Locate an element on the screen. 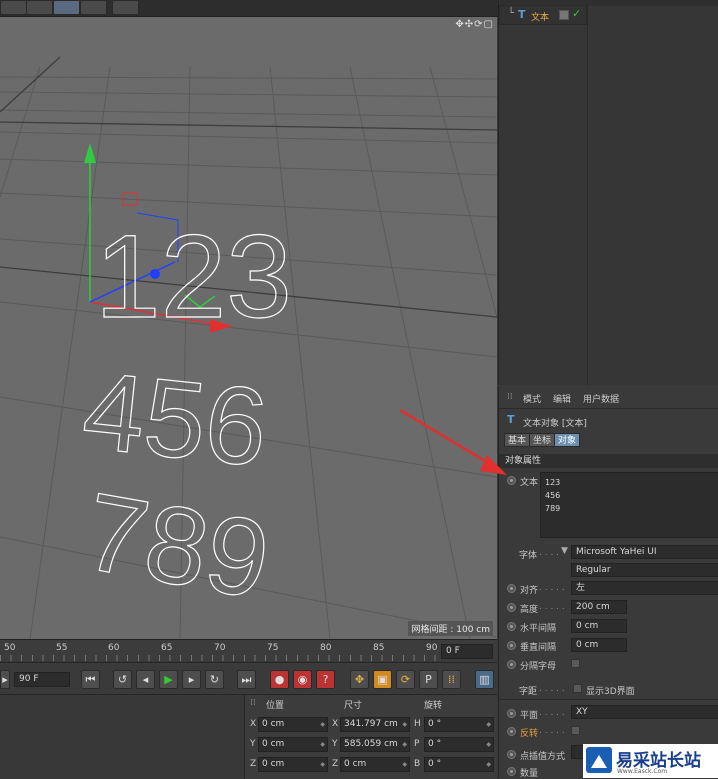  tick-label: 75 is located at coordinates (273, 648).